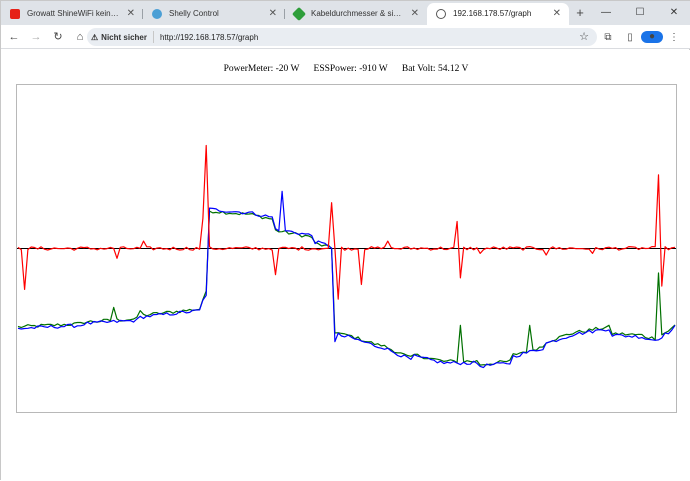  I want to click on profile-avatar: ●, so click(652, 37).